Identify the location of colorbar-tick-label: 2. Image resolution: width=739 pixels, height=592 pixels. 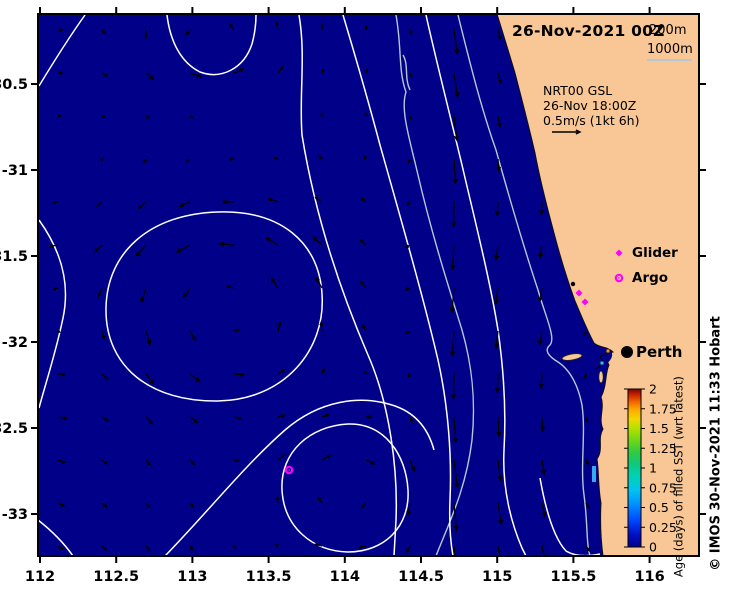
(653, 389).